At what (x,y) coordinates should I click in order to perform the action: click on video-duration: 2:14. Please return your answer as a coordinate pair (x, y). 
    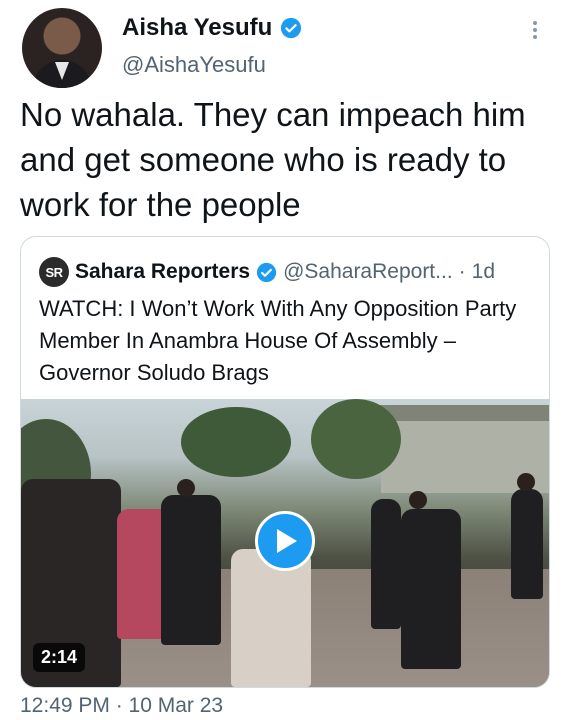
    Looking at the image, I should click on (59, 657).